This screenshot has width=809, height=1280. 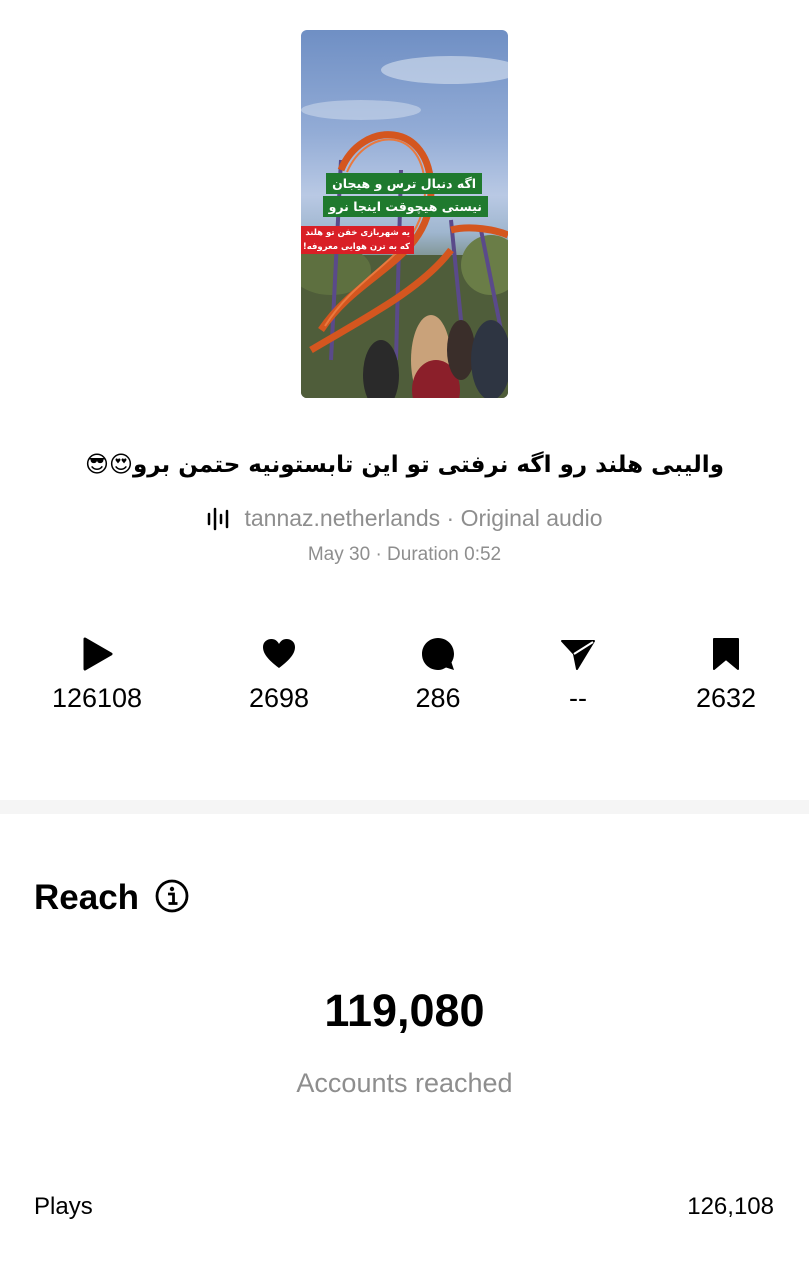 I want to click on reach-header: Reach, so click(x=111, y=898).